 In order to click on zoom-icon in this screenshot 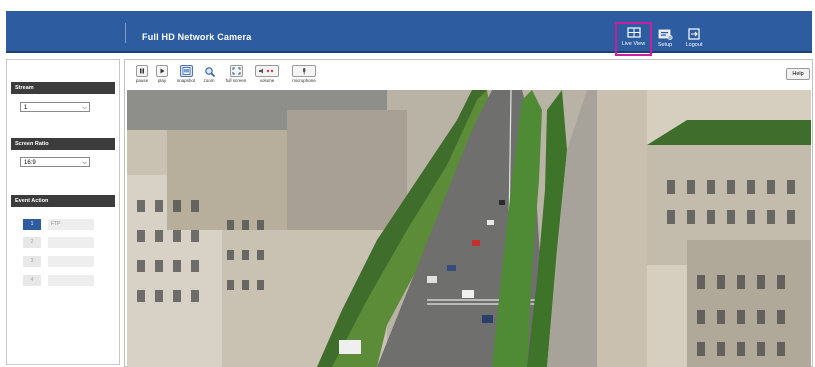, I will do `click(209, 71)`.